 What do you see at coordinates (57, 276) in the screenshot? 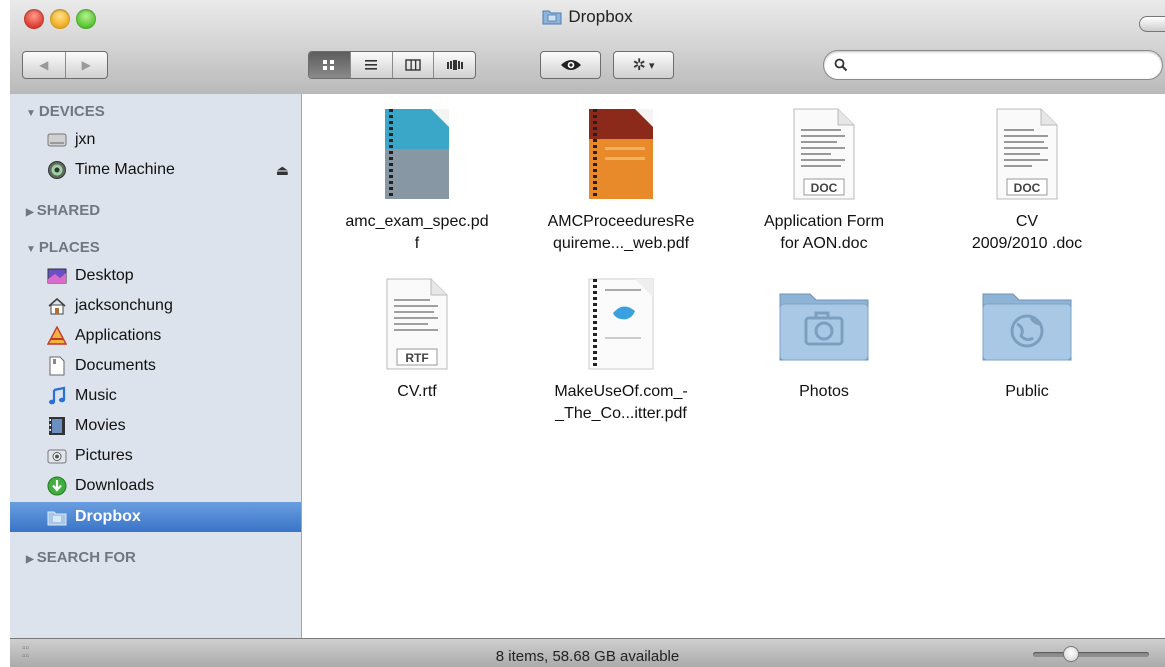
I see `desktop-icon` at bounding box center [57, 276].